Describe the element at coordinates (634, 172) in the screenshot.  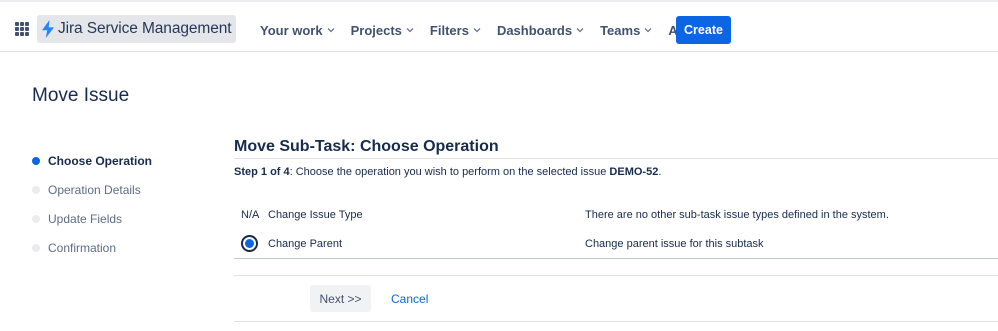
I see `issue-key: DEMO-52` at that location.